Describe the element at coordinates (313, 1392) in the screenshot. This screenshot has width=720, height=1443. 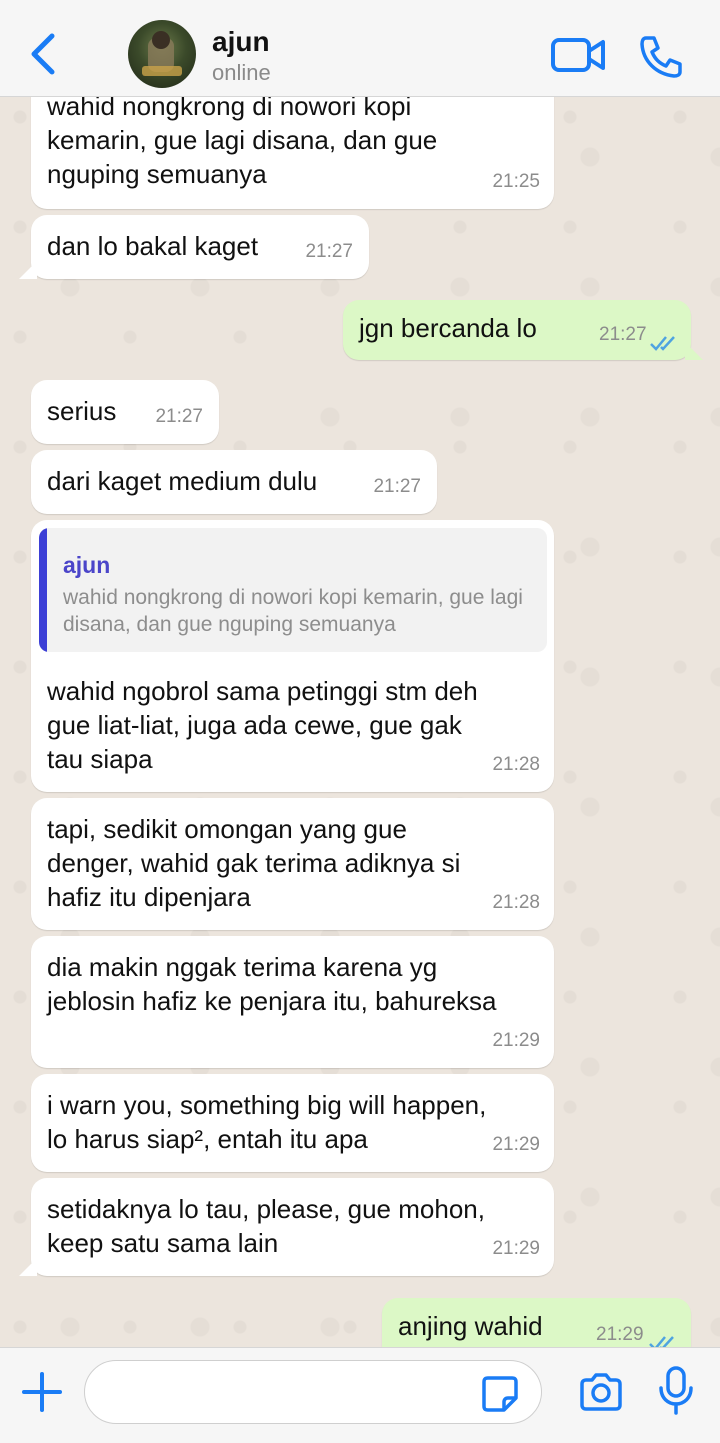
I see `message-input` at that location.